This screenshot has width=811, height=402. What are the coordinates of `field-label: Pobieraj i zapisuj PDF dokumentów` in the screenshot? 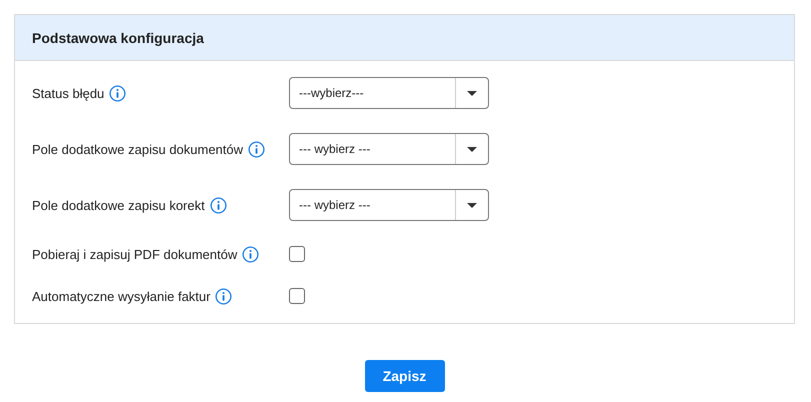 It's located at (135, 254).